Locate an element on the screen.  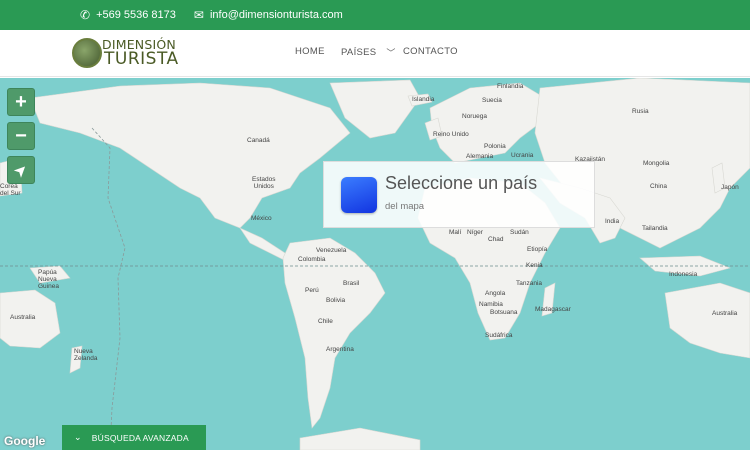
map-label: Tanzania is located at coordinates (529, 283).